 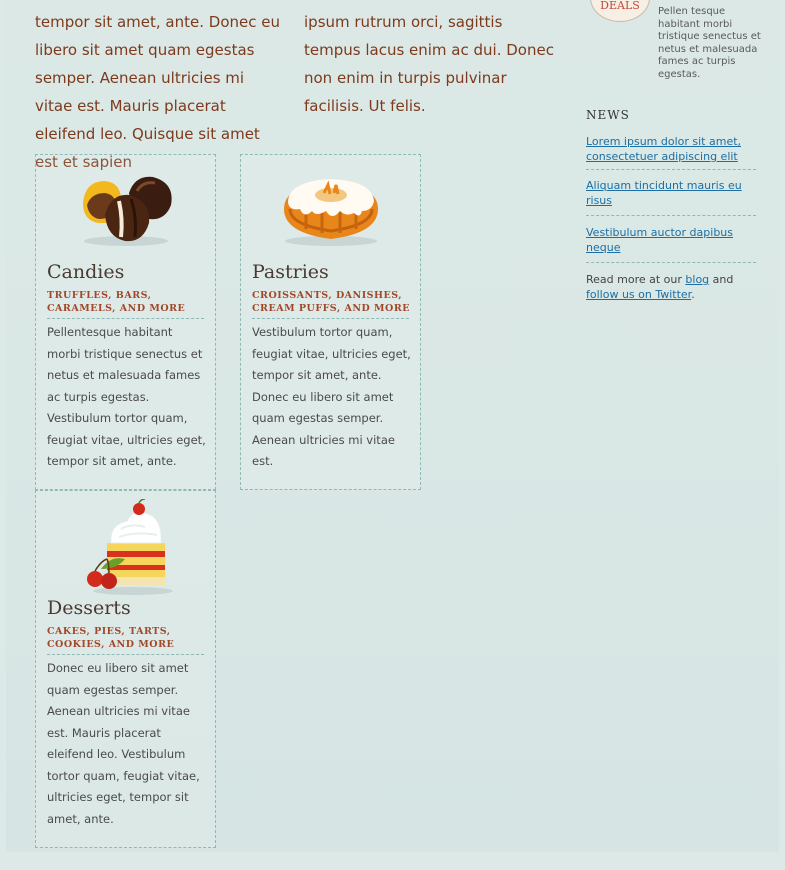 I want to click on twitter-link: follow us on Twitter, so click(x=638, y=294).